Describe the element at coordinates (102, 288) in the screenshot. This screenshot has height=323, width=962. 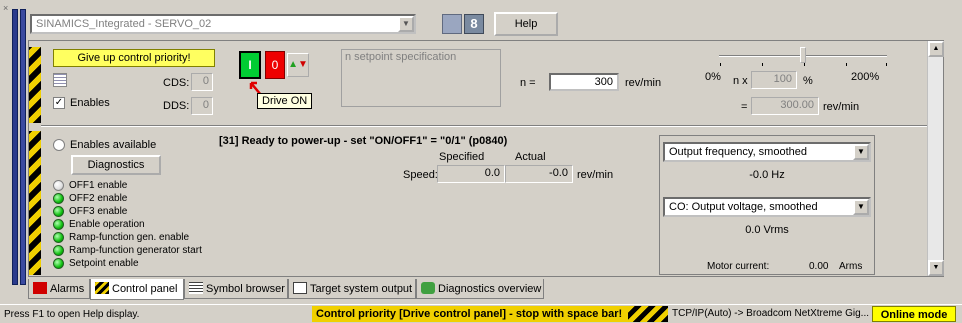
I see `control-panel-icon` at that location.